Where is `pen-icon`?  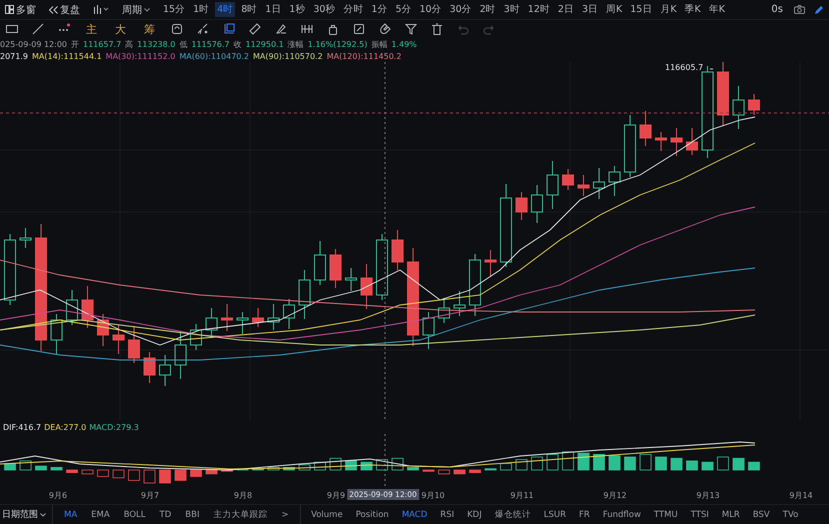 pen-icon is located at coordinates (819, 9).